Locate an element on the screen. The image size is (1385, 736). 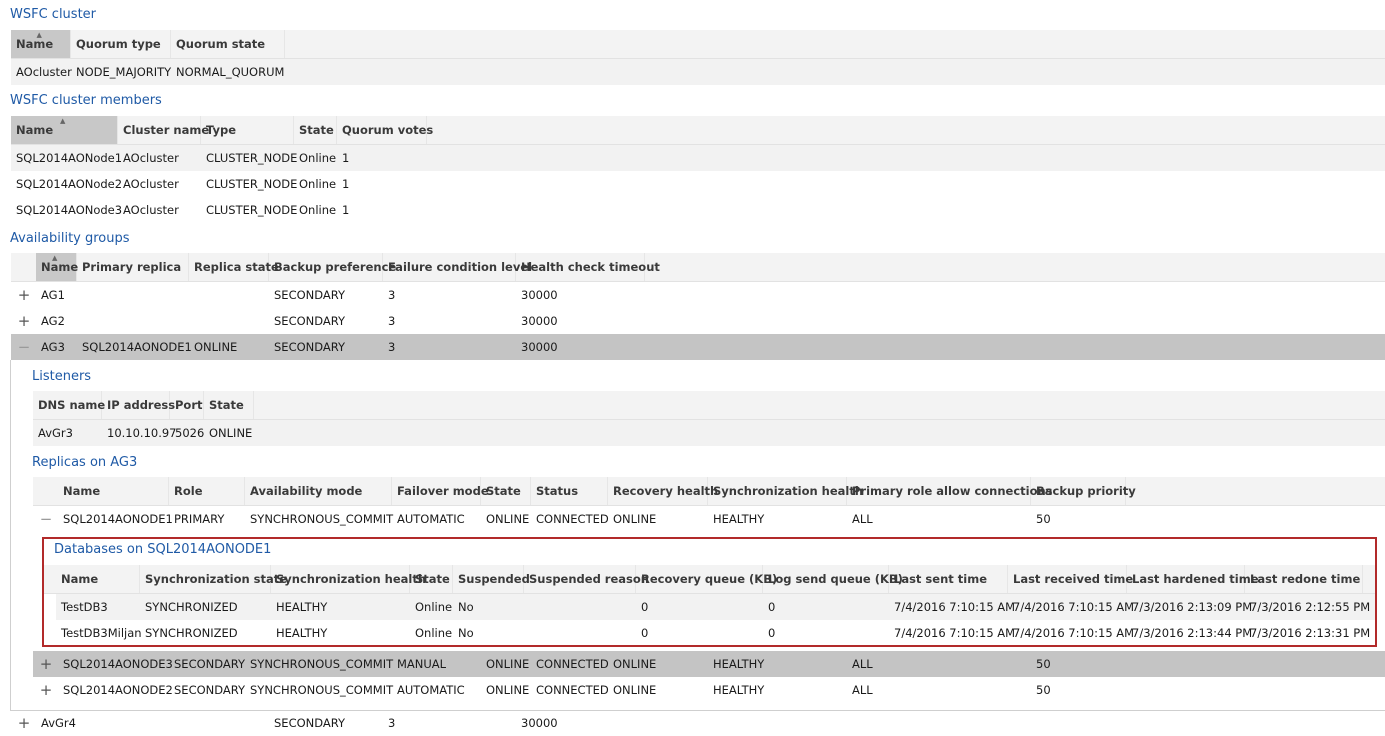
cell-name: AvGr4 is located at coordinates (58, 723).